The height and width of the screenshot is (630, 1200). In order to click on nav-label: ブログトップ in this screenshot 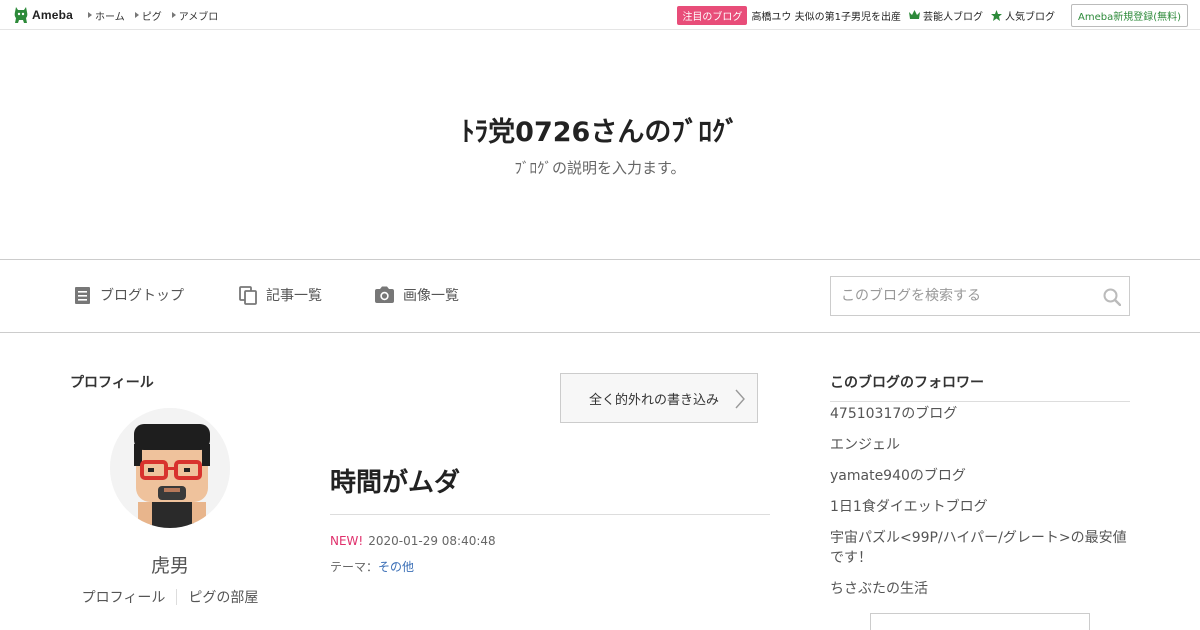, I will do `click(142, 296)`.